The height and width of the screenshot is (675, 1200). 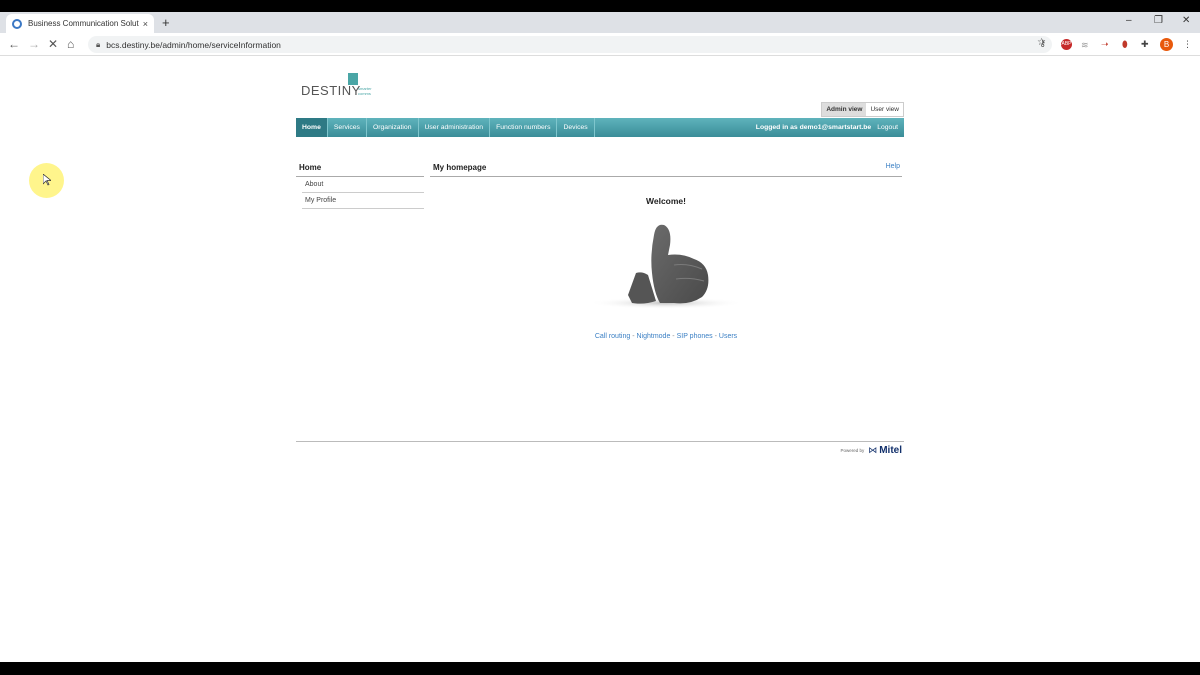 What do you see at coordinates (14, 44) in the screenshot?
I see `back-arrow-icon: ←` at bounding box center [14, 44].